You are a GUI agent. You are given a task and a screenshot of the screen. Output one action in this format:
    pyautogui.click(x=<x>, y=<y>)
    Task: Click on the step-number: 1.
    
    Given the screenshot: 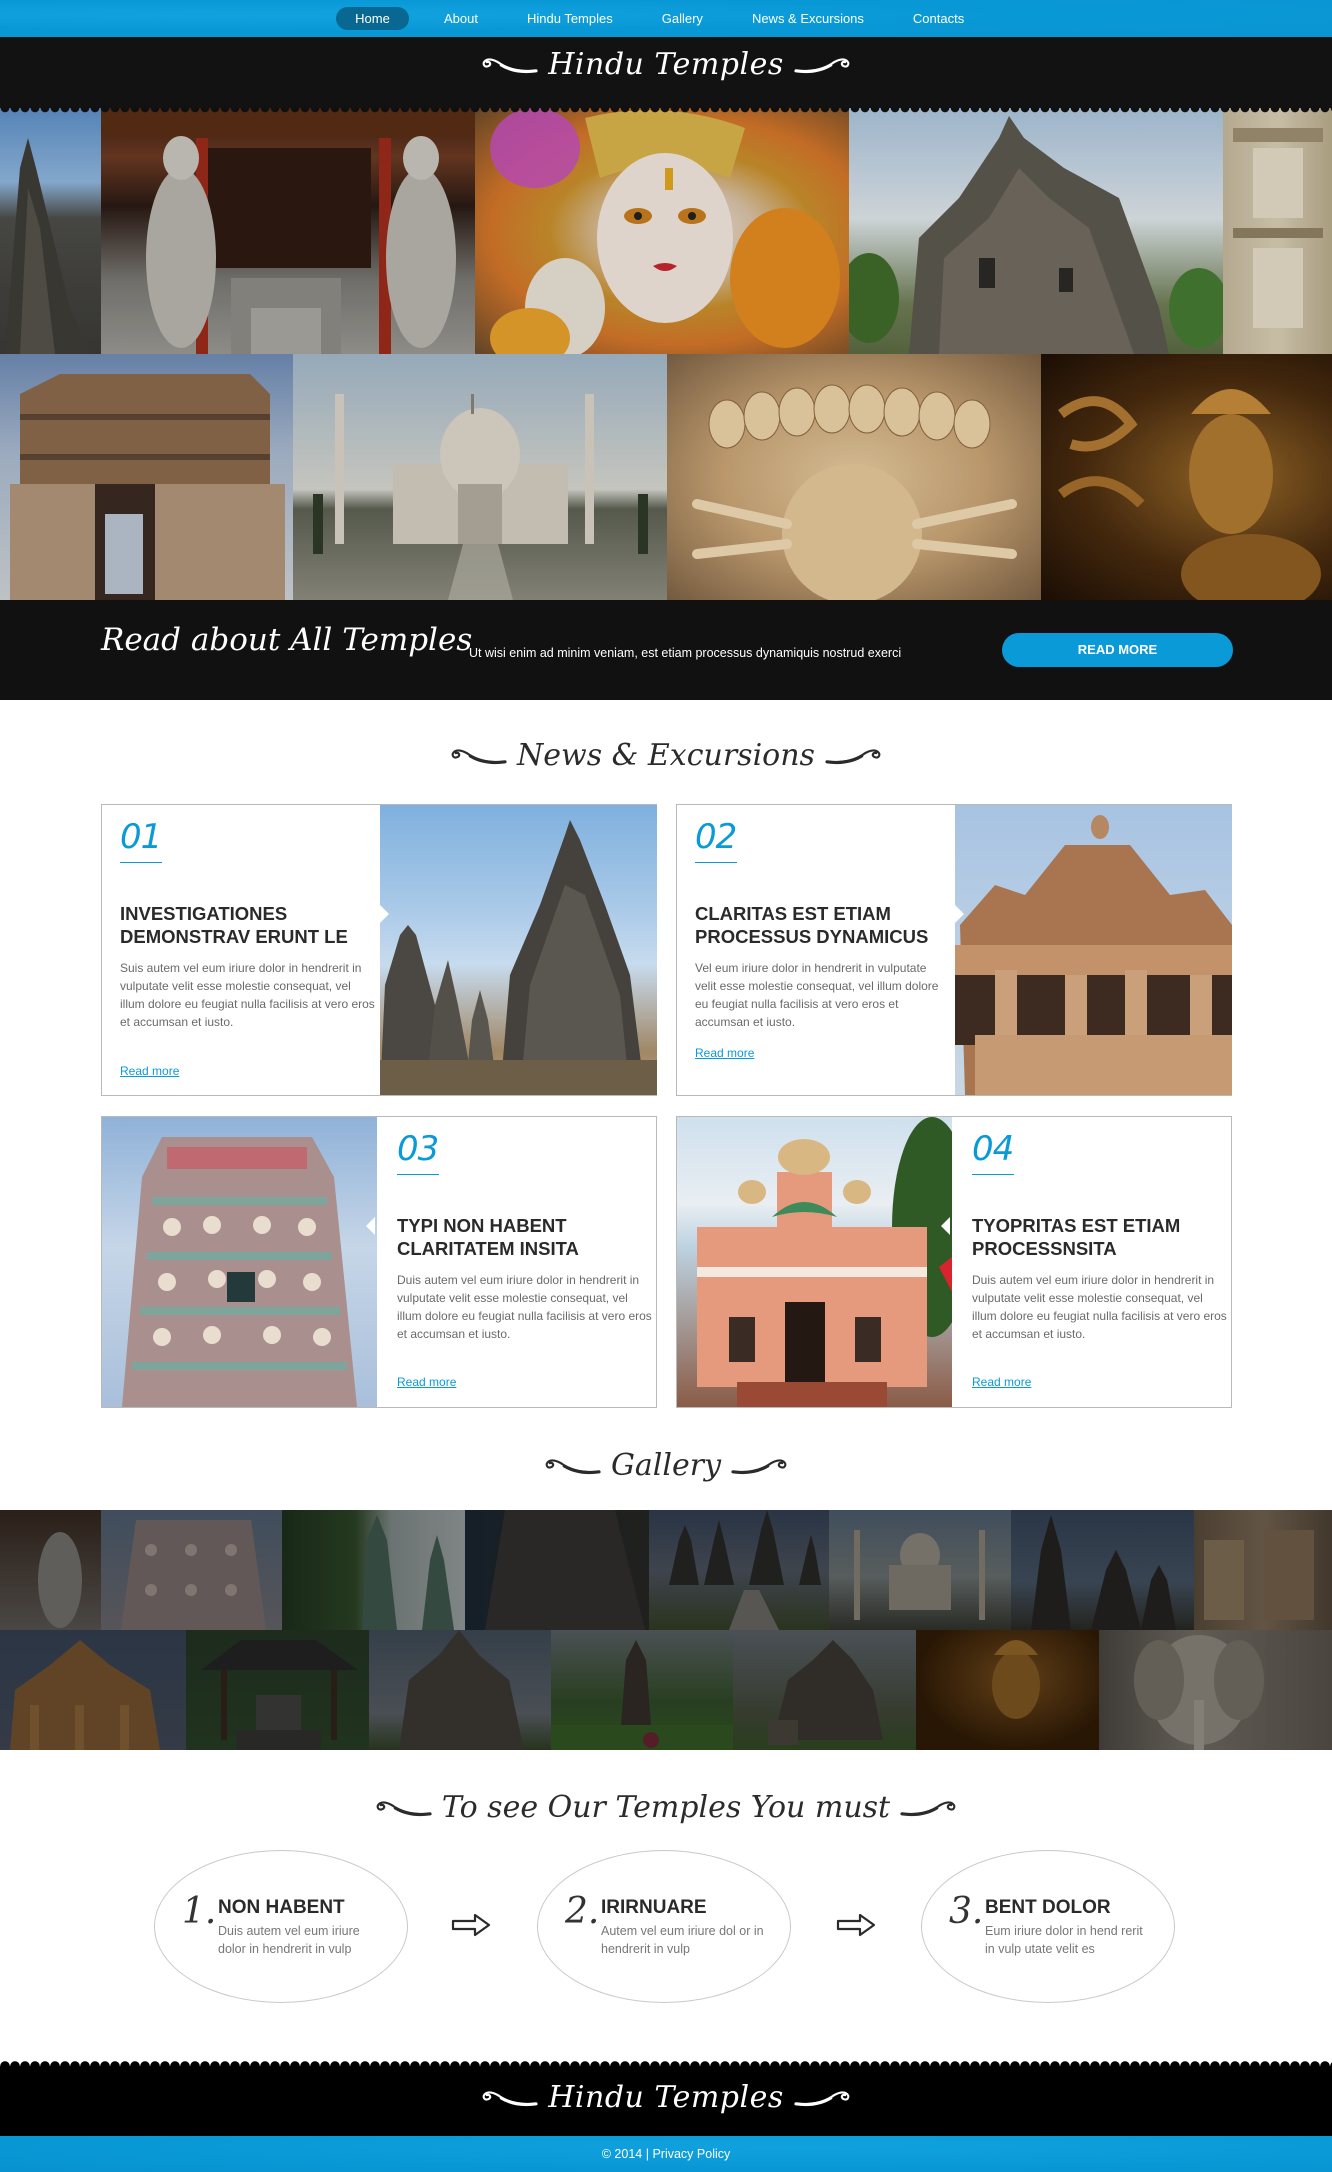 What is the action you would take?
    pyautogui.click(x=199, y=1911)
    